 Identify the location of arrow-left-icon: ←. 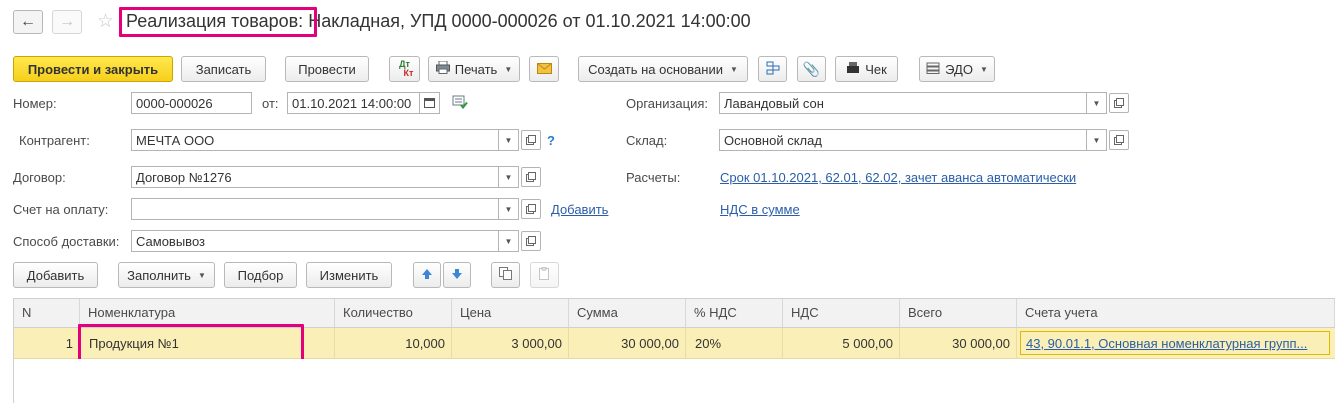
(28, 21).